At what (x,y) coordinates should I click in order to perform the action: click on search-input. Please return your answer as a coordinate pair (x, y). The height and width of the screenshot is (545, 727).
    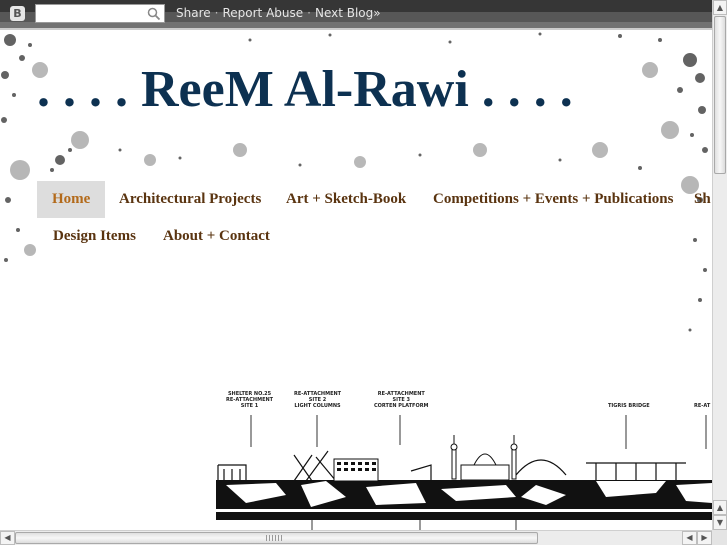
    Looking at the image, I should click on (100, 13).